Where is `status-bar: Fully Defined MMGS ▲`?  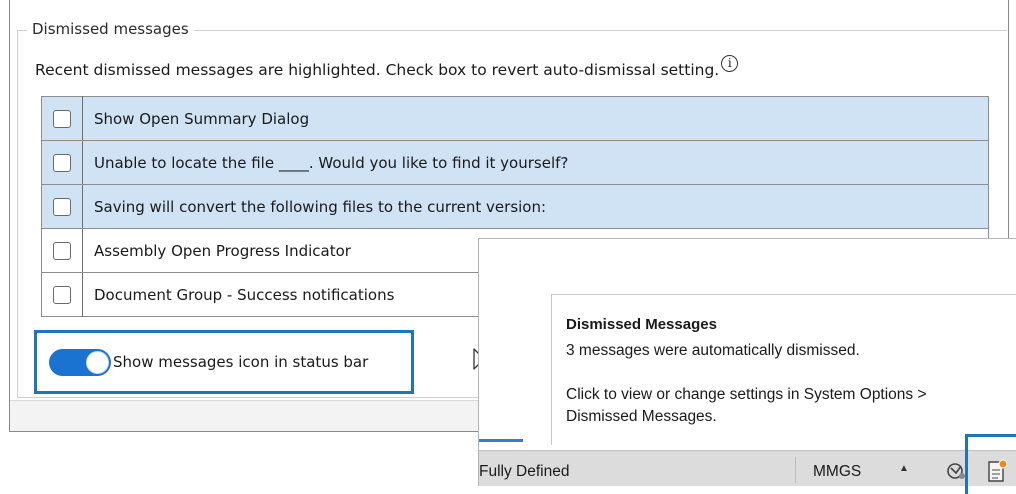 status-bar: Fully Defined MMGS ▲ is located at coordinates (747, 468).